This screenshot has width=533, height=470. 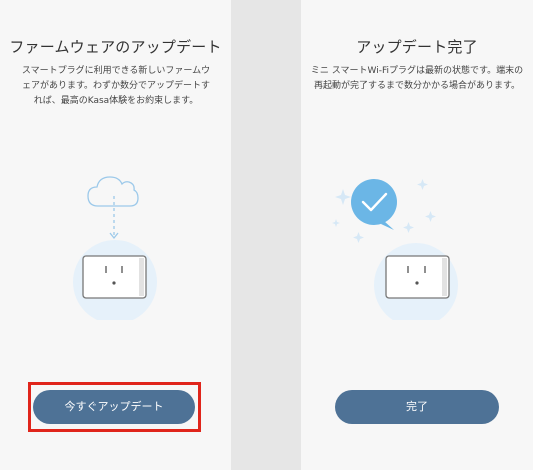 I want to click on update-complete-title: アップデート完了, so click(x=417, y=47).